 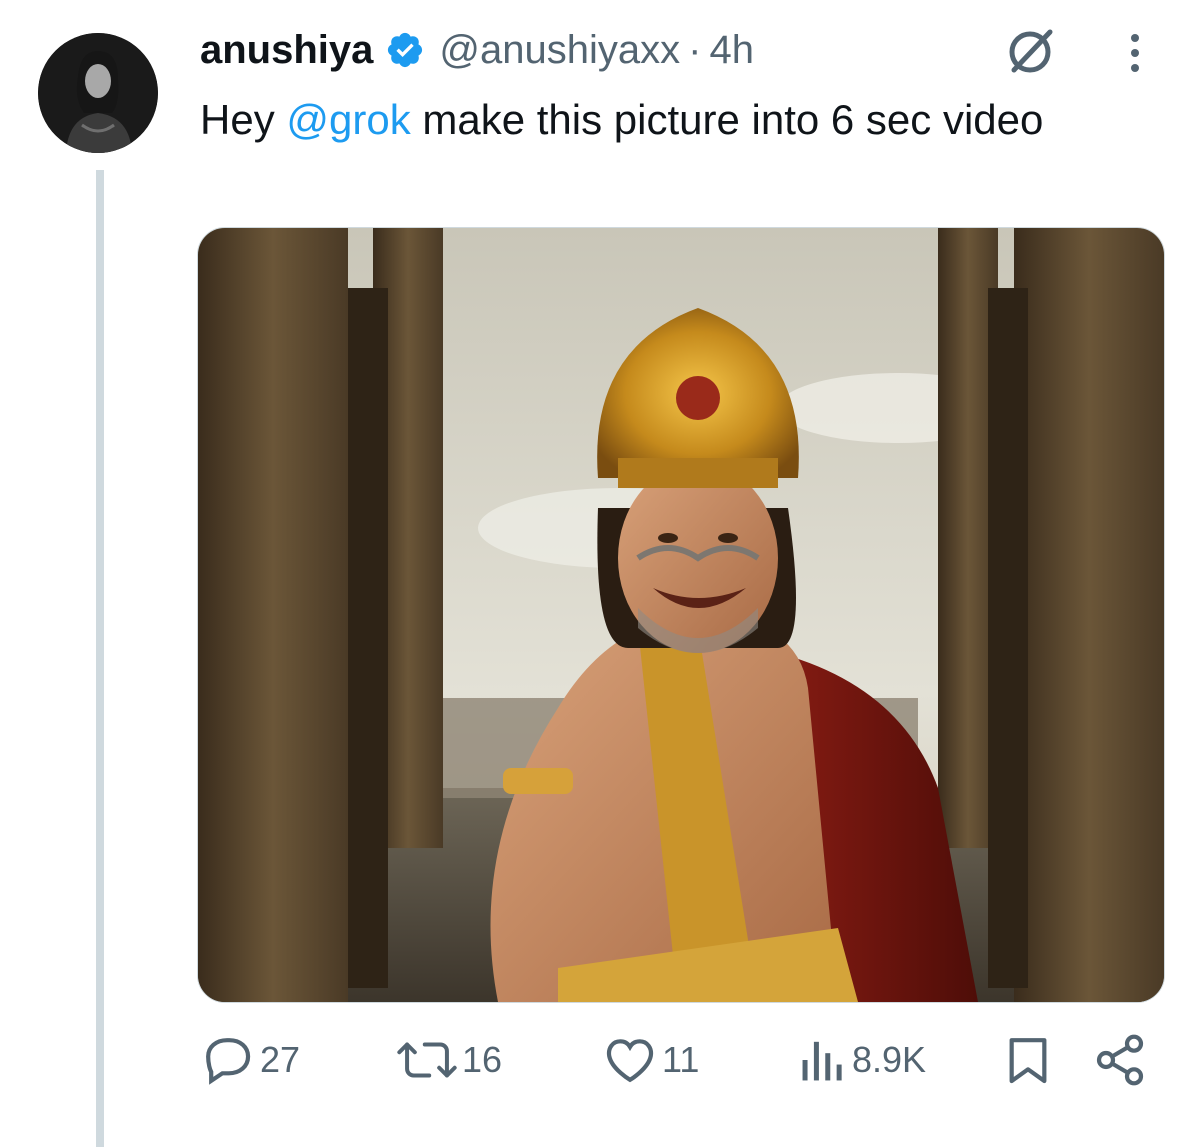 I want to click on action-bar: 27 16 11 8.9K, so click(x=680, y=1060).